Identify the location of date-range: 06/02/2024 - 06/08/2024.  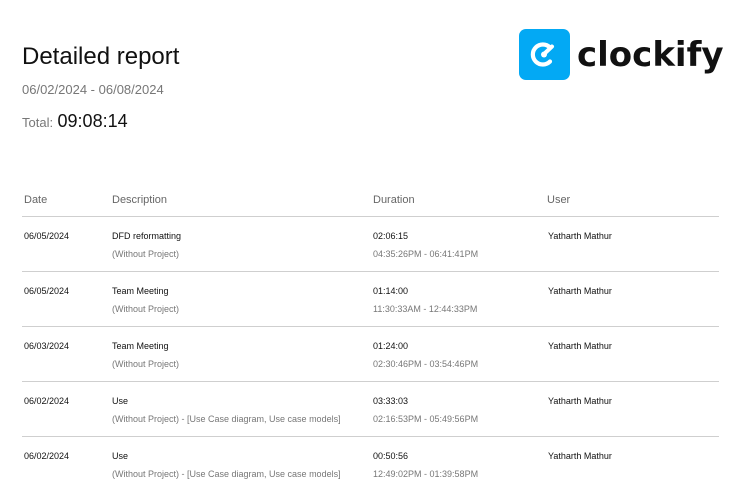
(93, 89).